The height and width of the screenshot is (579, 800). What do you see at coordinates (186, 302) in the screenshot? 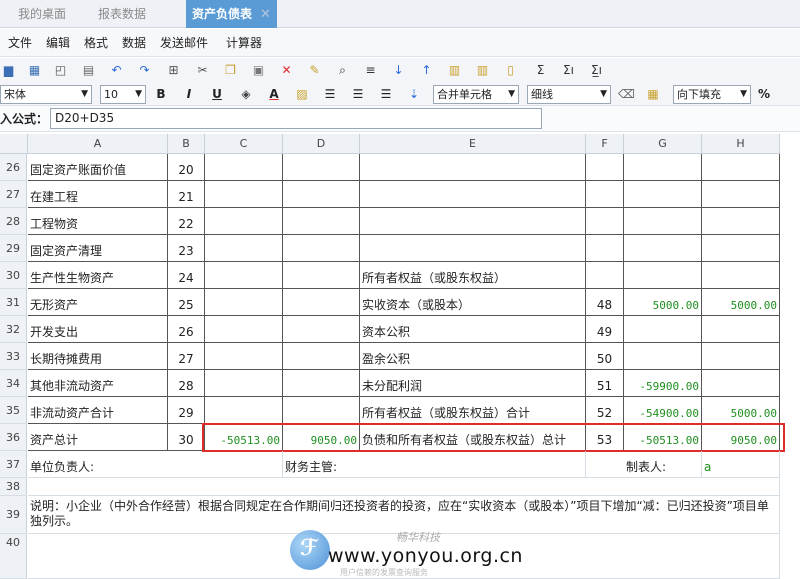
I see `cell-b: 25` at bounding box center [186, 302].